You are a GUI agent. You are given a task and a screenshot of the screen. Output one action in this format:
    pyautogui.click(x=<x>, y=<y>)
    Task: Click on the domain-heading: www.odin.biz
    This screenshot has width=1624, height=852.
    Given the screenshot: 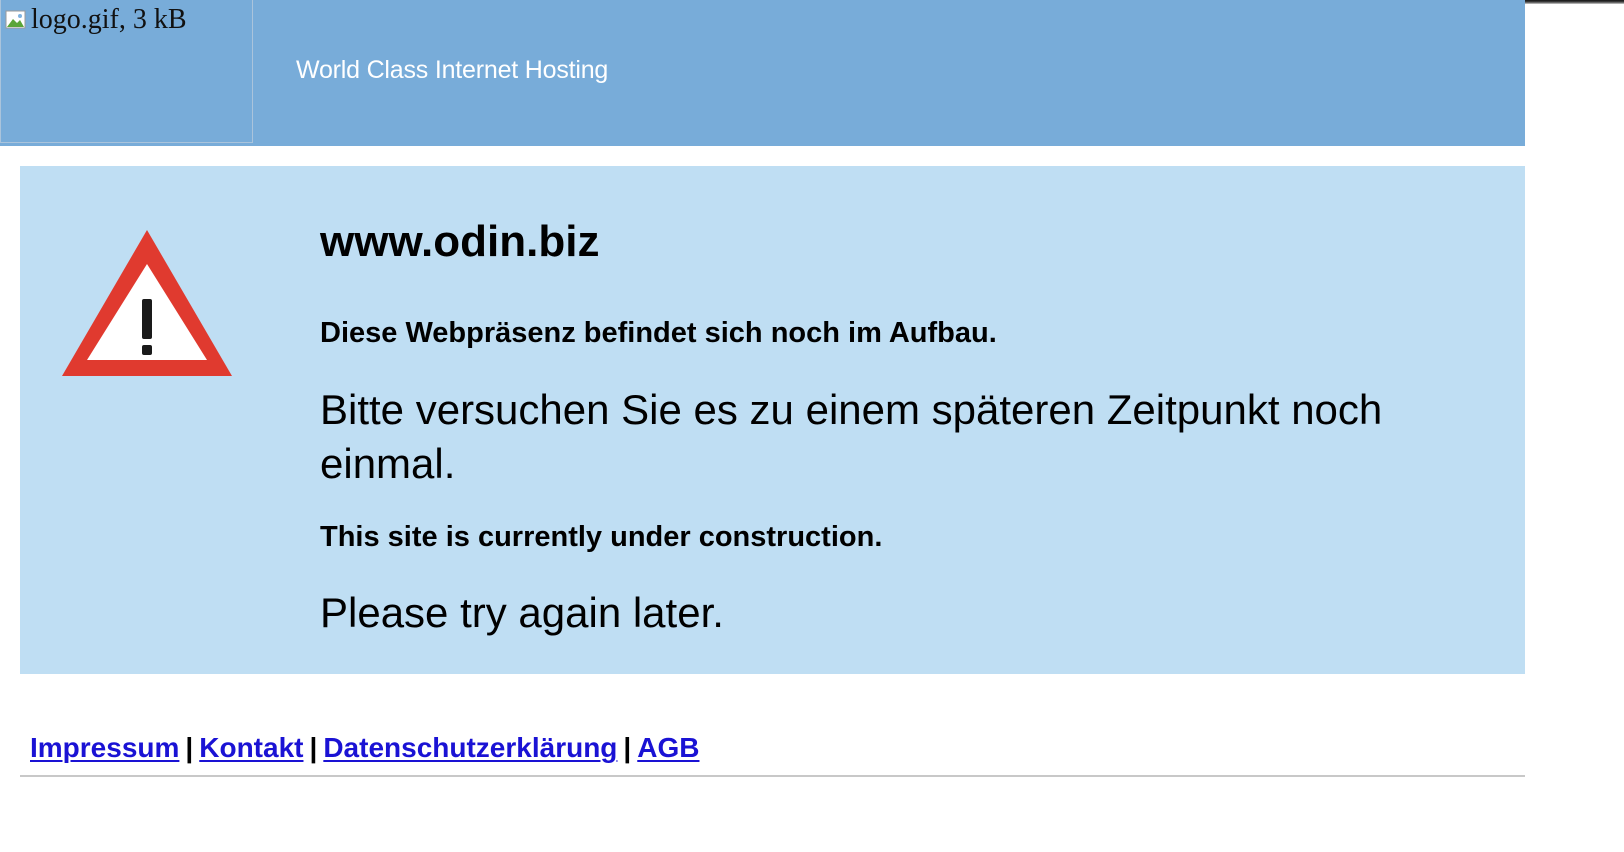 What is the action you would take?
    pyautogui.click(x=460, y=241)
    